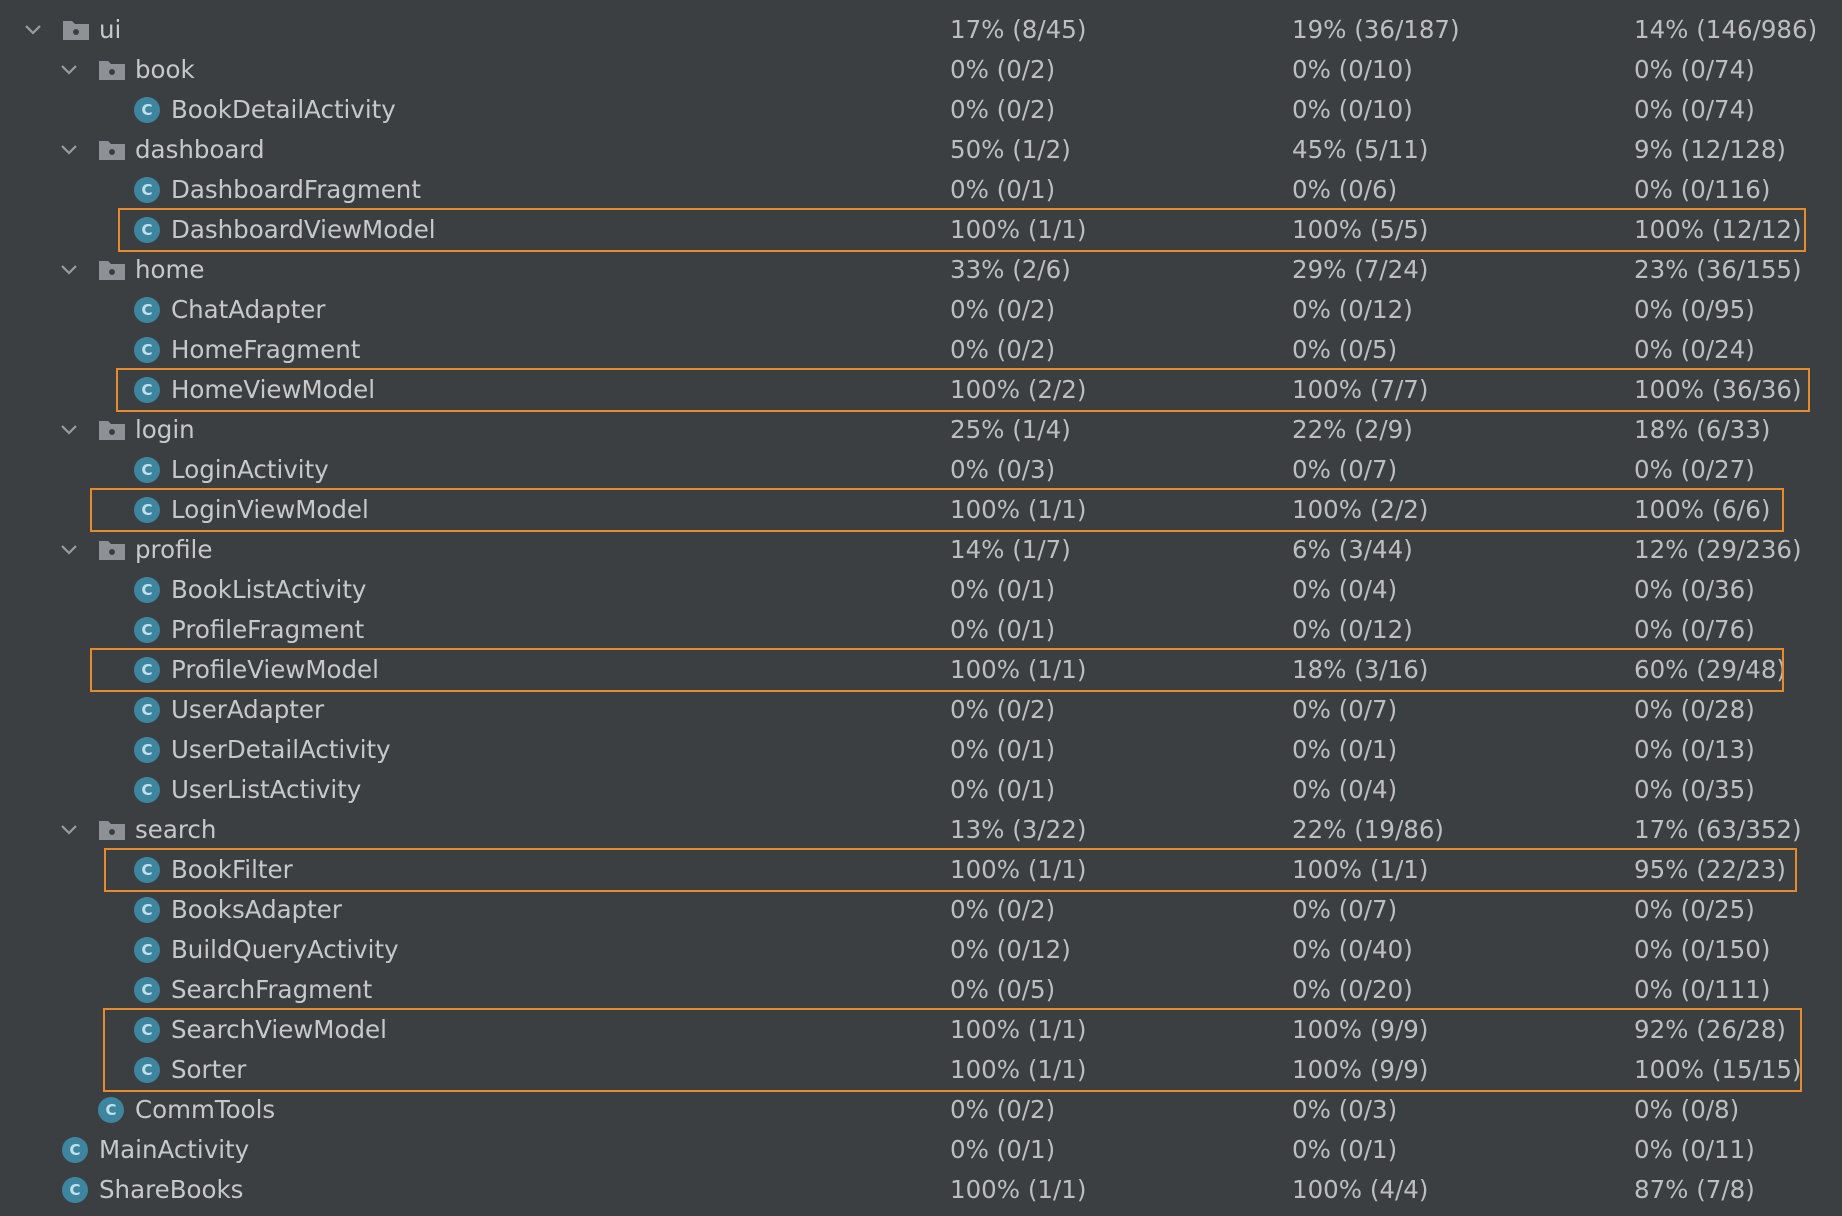 This screenshot has height=1216, width=1842. What do you see at coordinates (921, 470) in the screenshot?
I see `class-row: C LoginActivity 0% (0/3) 0% (0/7) 0% (0/27)` at bounding box center [921, 470].